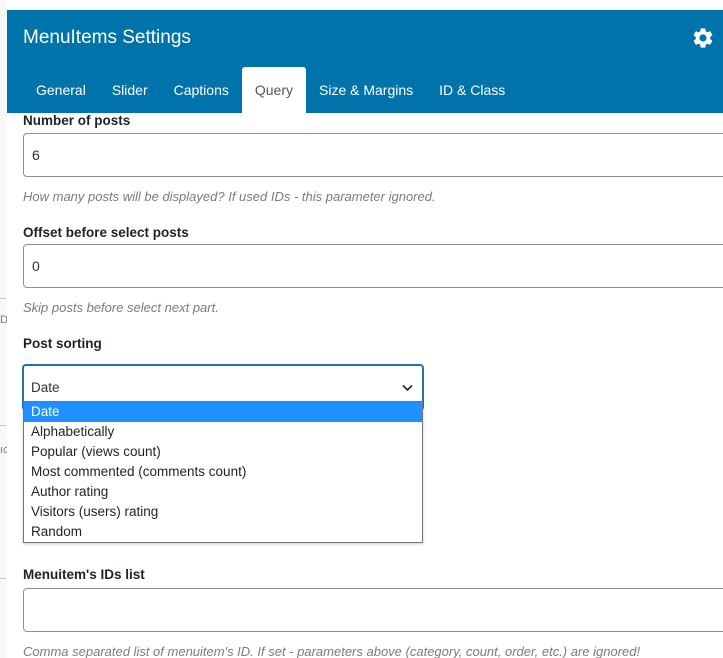  What do you see at coordinates (107, 37) in the screenshot?
I see `modal-title: MenuItems Settings` at bounding box center [107, 37].